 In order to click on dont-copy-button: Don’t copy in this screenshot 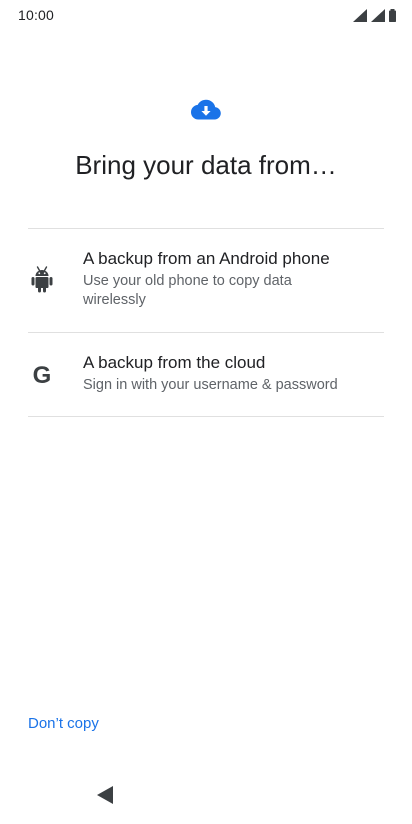, I will do `click(63, 723)`.